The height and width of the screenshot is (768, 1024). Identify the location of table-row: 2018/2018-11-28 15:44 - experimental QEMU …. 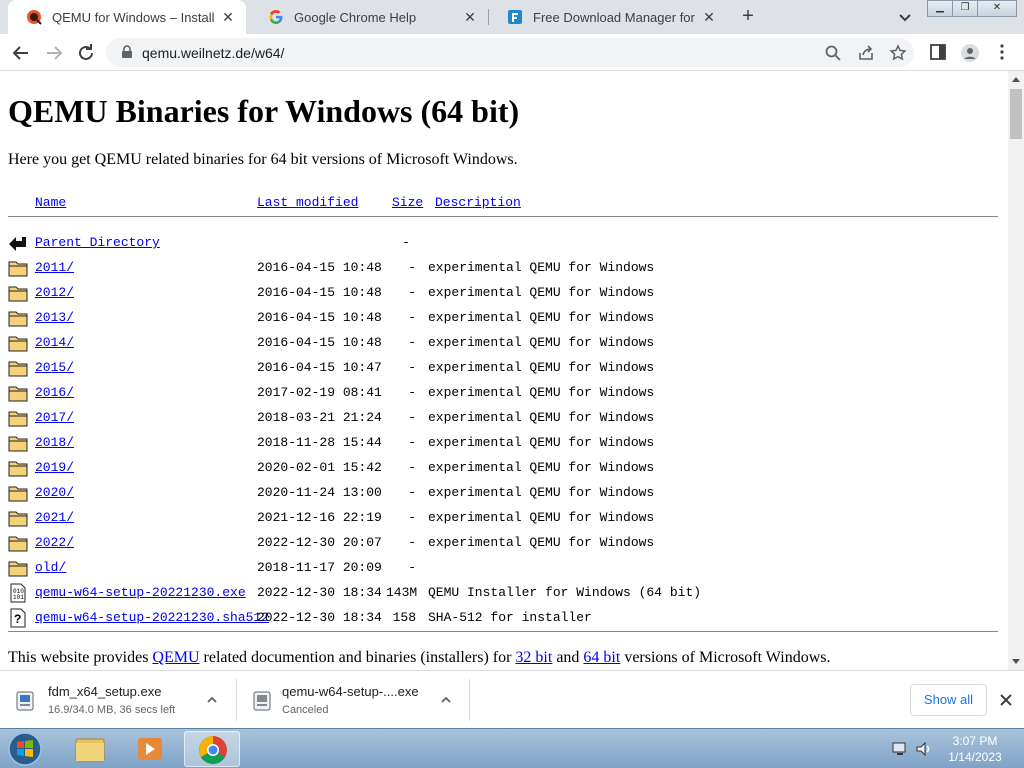
(500, 443).